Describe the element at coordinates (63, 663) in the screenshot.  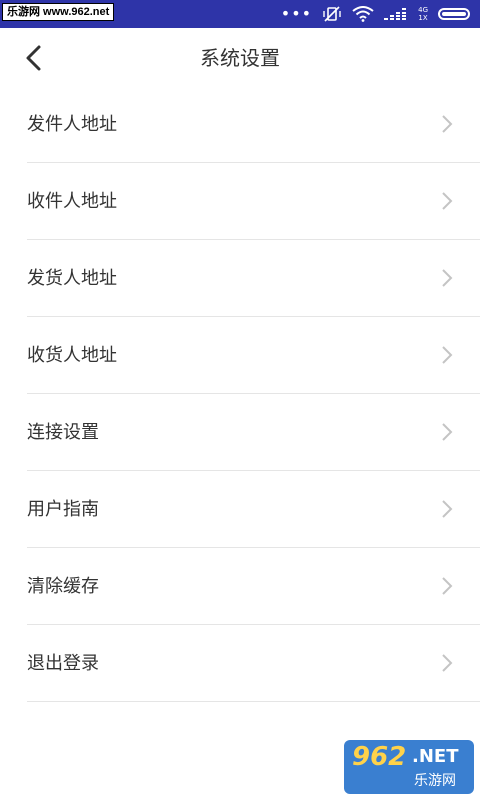
I see `settings-item-label: 退出登录` at that location.